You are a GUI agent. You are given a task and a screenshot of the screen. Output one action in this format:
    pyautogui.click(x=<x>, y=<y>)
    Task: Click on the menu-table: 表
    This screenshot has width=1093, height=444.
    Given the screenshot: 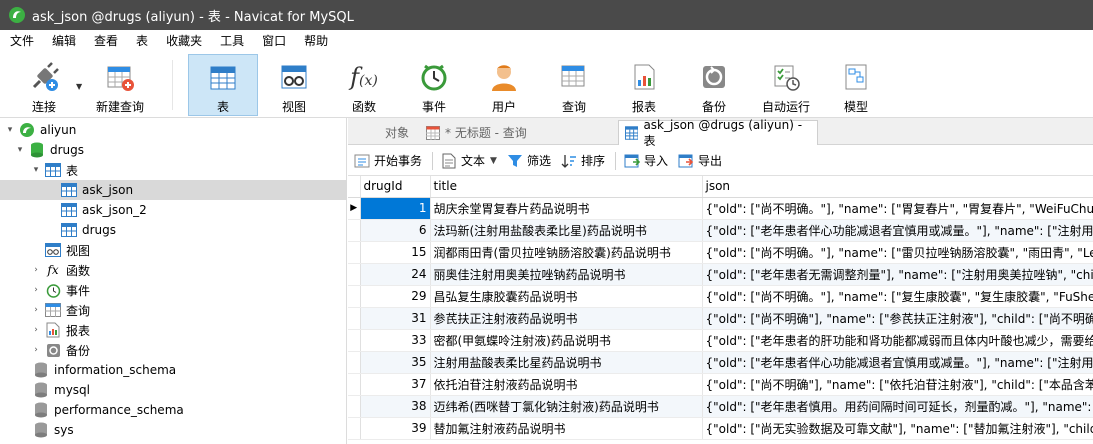 What is the action you would take?
    pyautogui.click(x=142, y=41)
    